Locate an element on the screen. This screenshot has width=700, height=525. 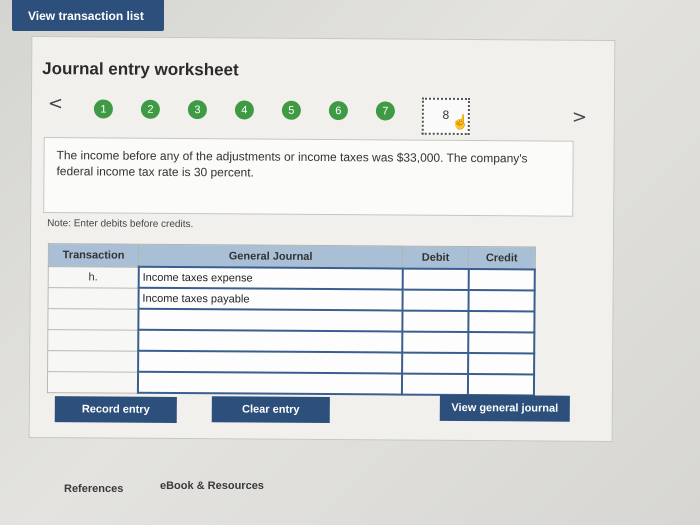
view-general-journal-button: View general journal is located at coordinates (504, 408).